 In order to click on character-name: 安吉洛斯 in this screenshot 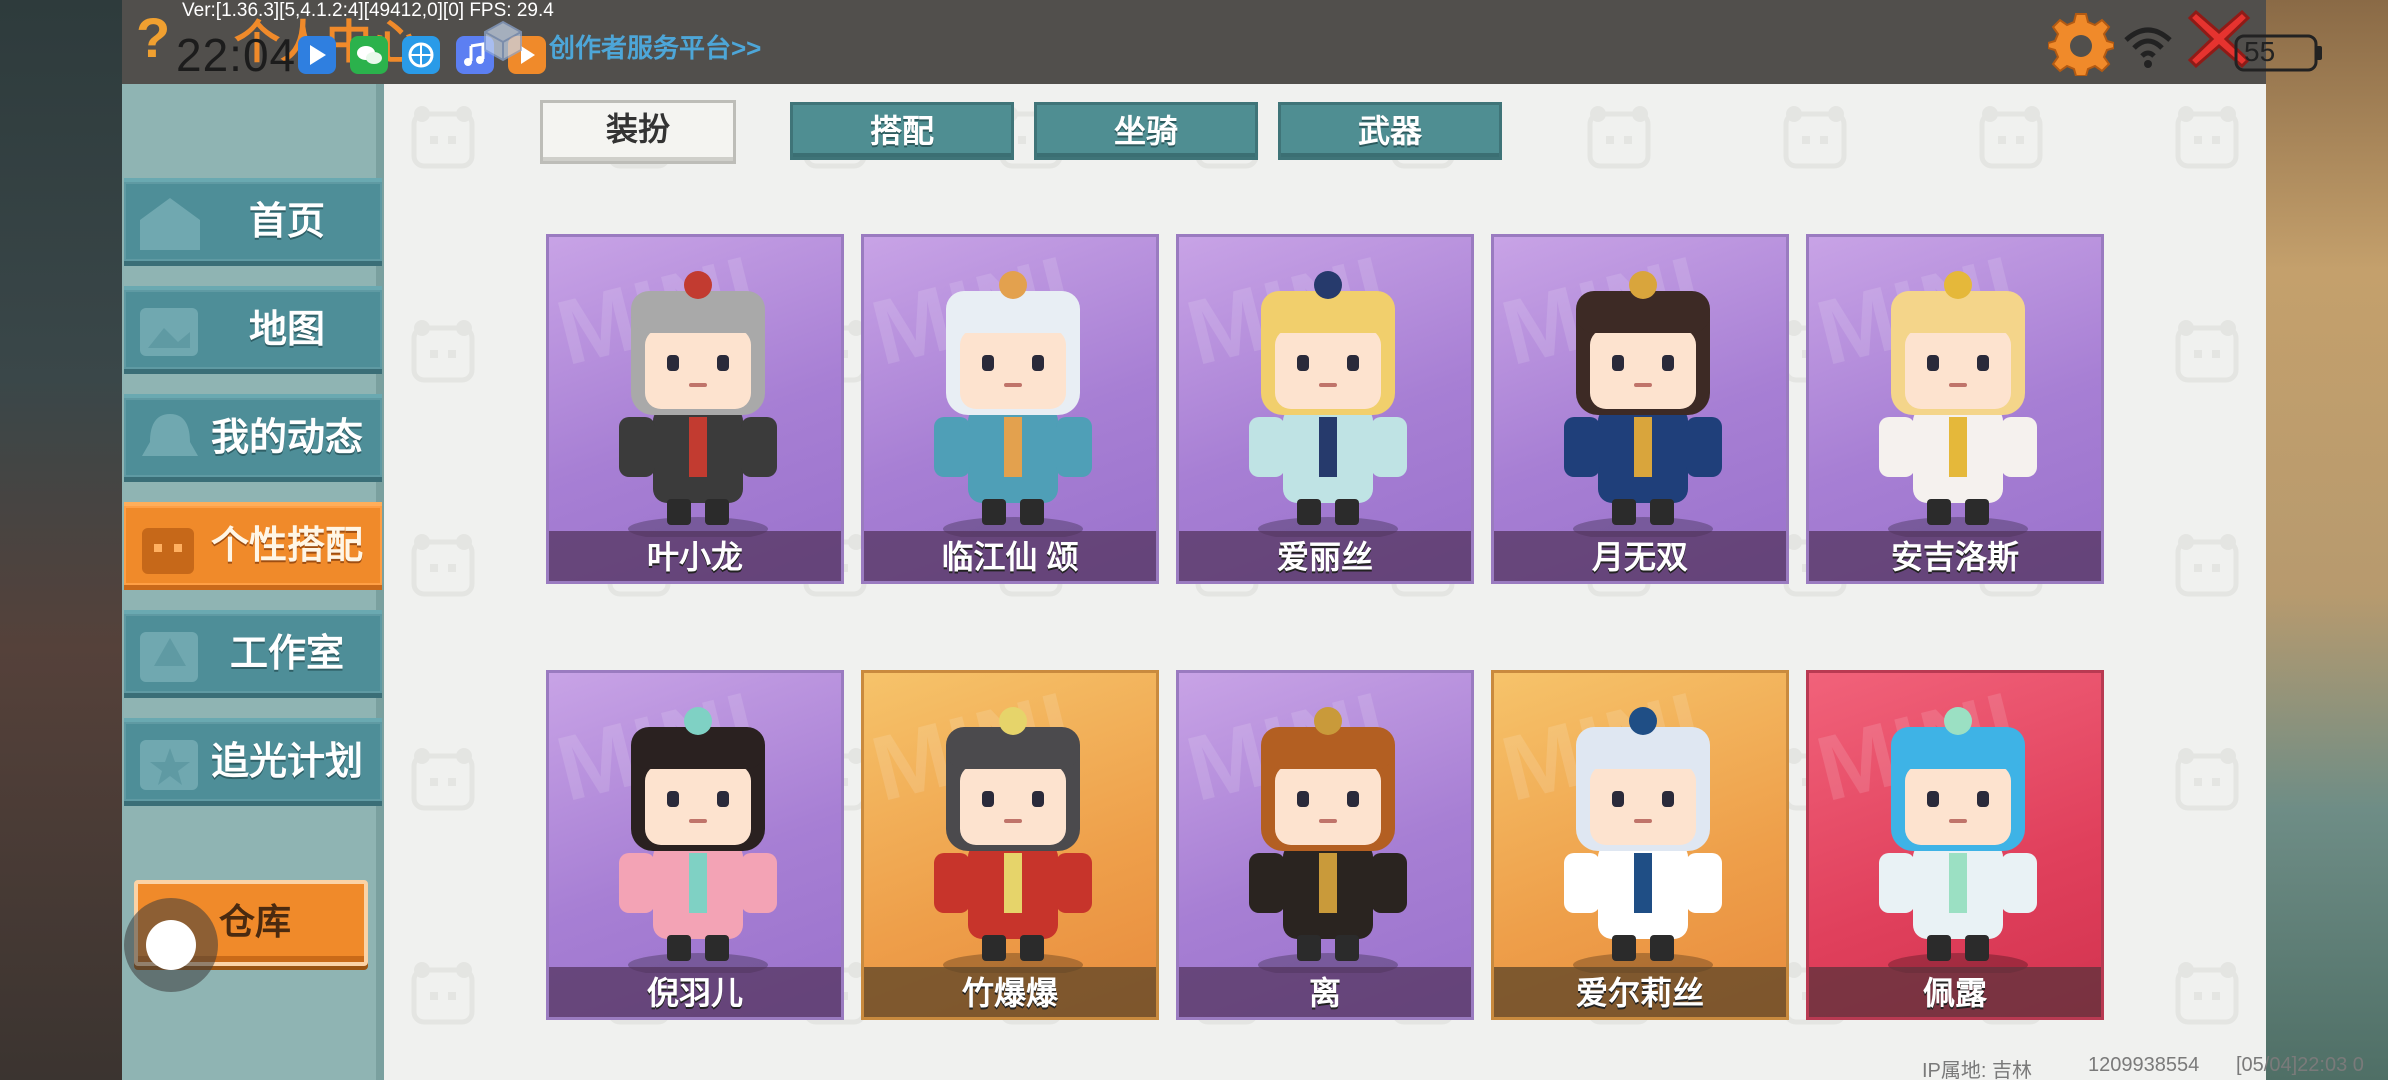, I will do `click(1954, 557)`.